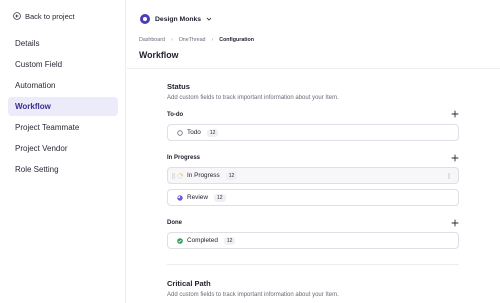 The image size is (500, 303). I want to click on sidebar-item-label: Project Teammate, so click(47, 127).